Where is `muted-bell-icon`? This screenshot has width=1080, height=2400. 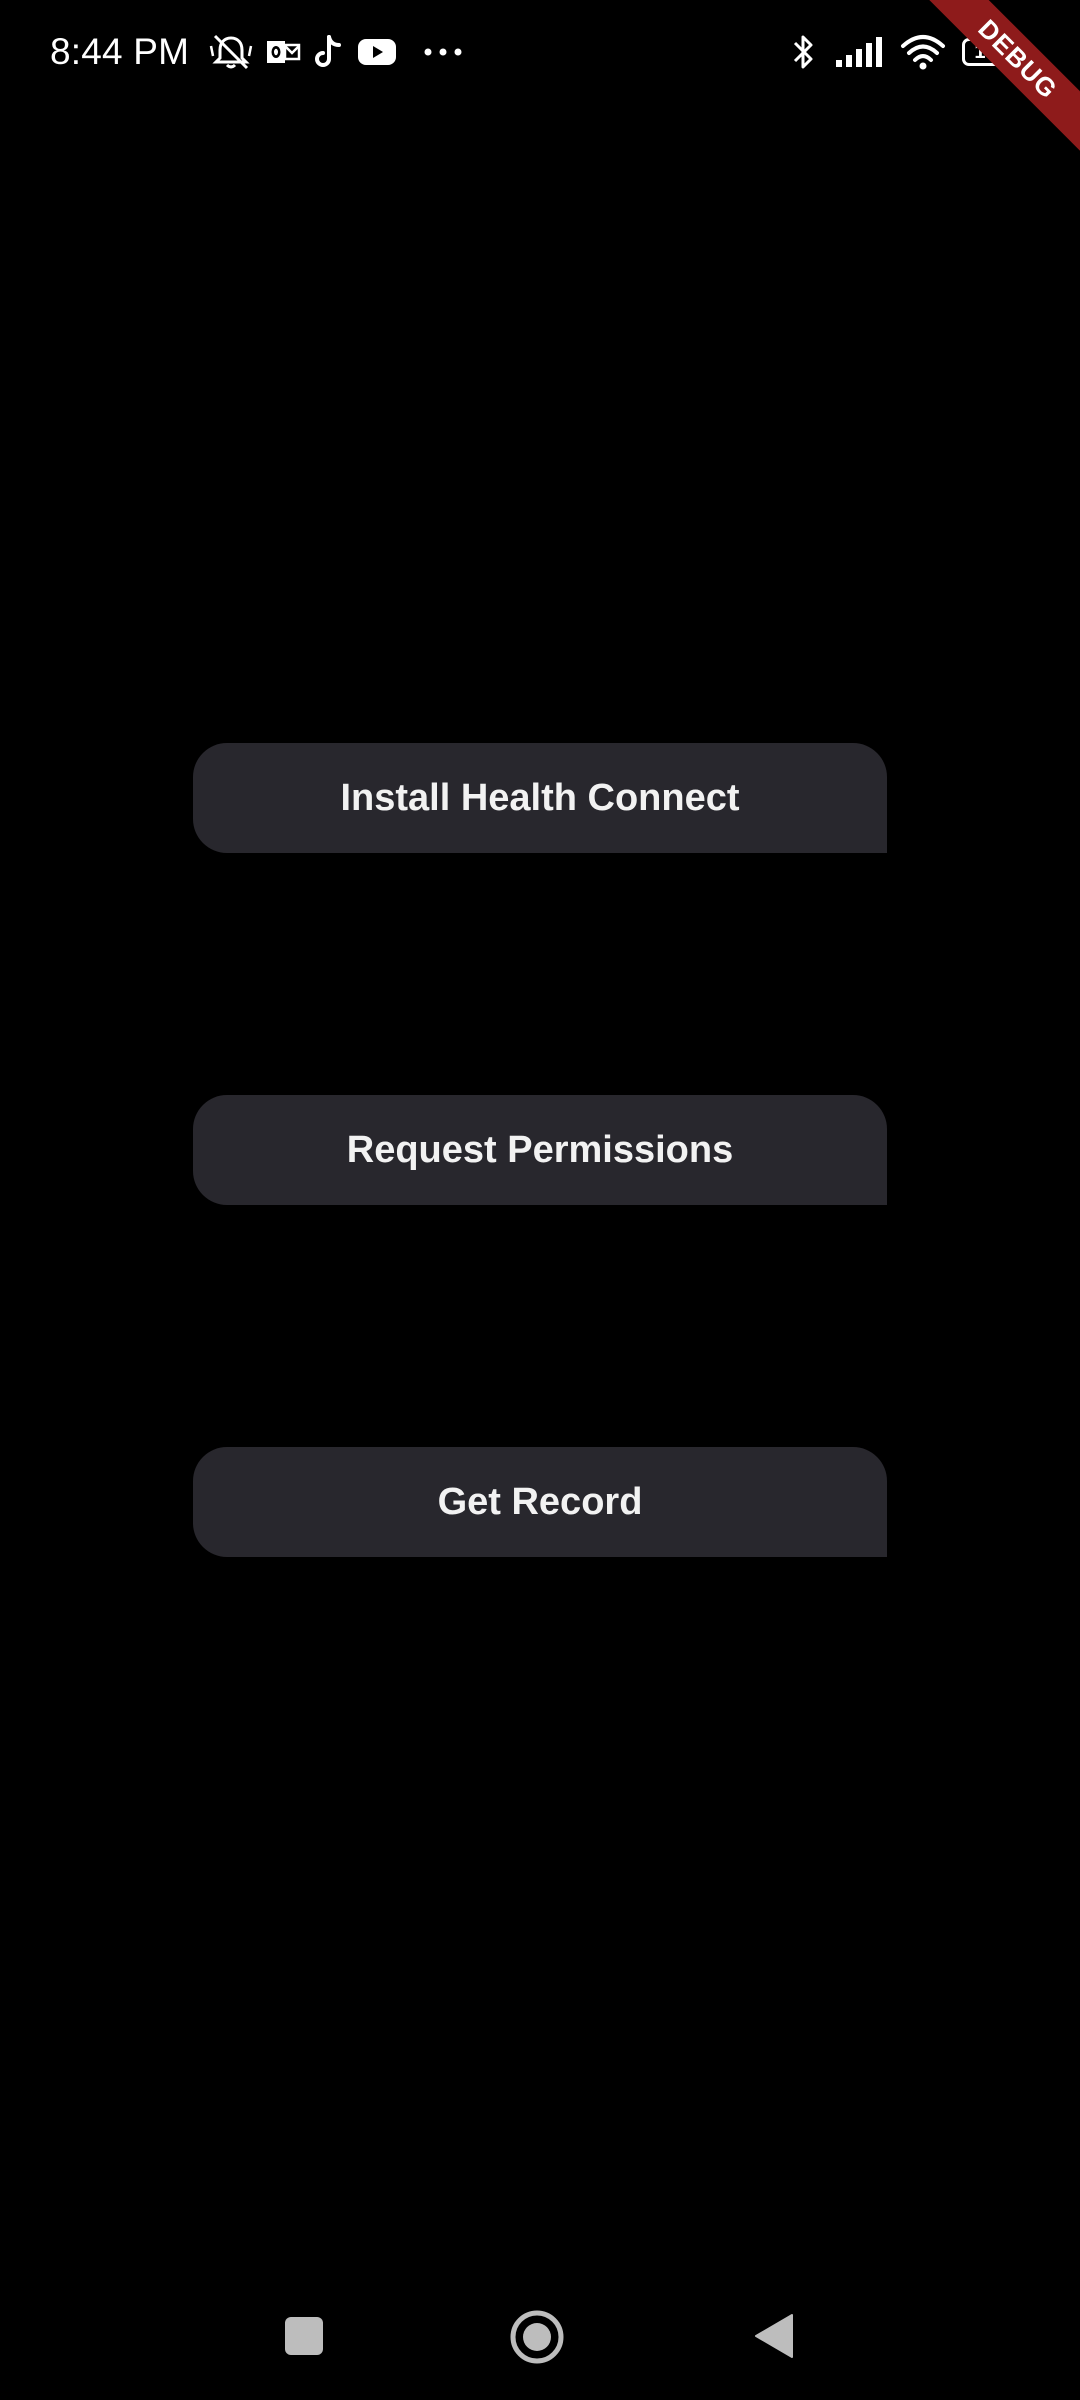 muted-bell-icon is located at coordinates (231, 52).